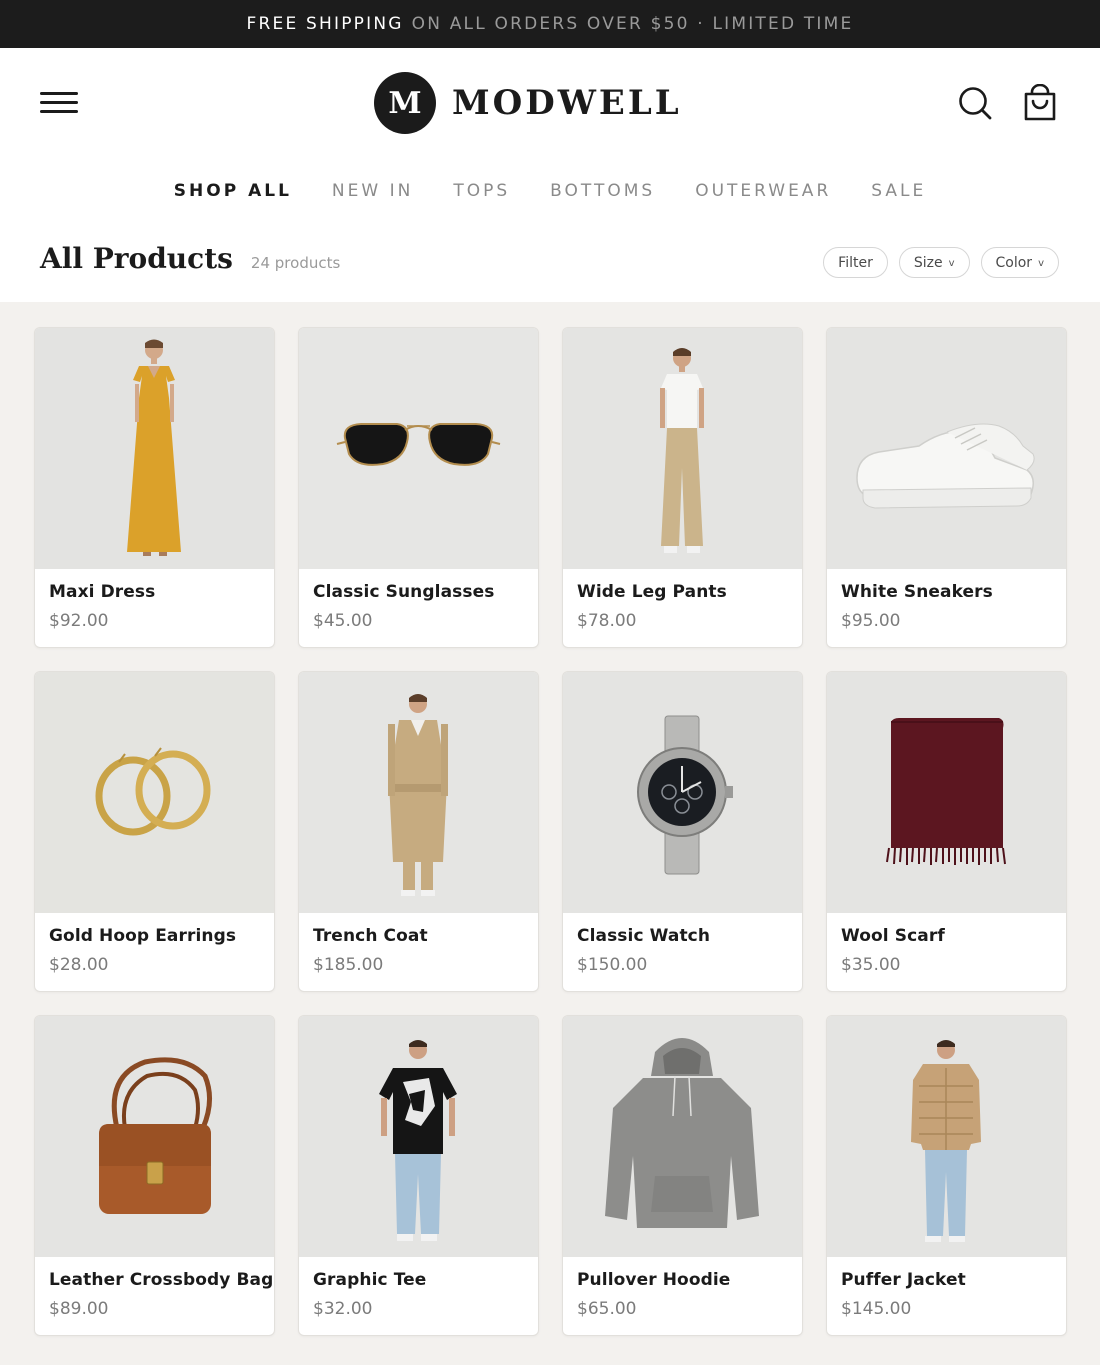 This screenshot has width=1100, height=1365. What do you see at coordinates (689, 592) in the screenshot?
I see `product-name: Wide Leg Pants` at bounding box center [689, 592].